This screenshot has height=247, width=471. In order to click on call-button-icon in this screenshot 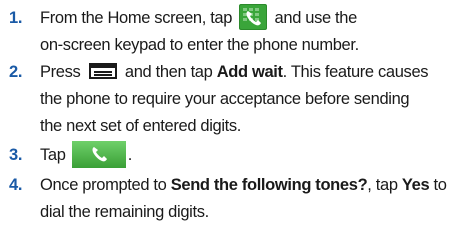, I will do `click(98, 155)`.